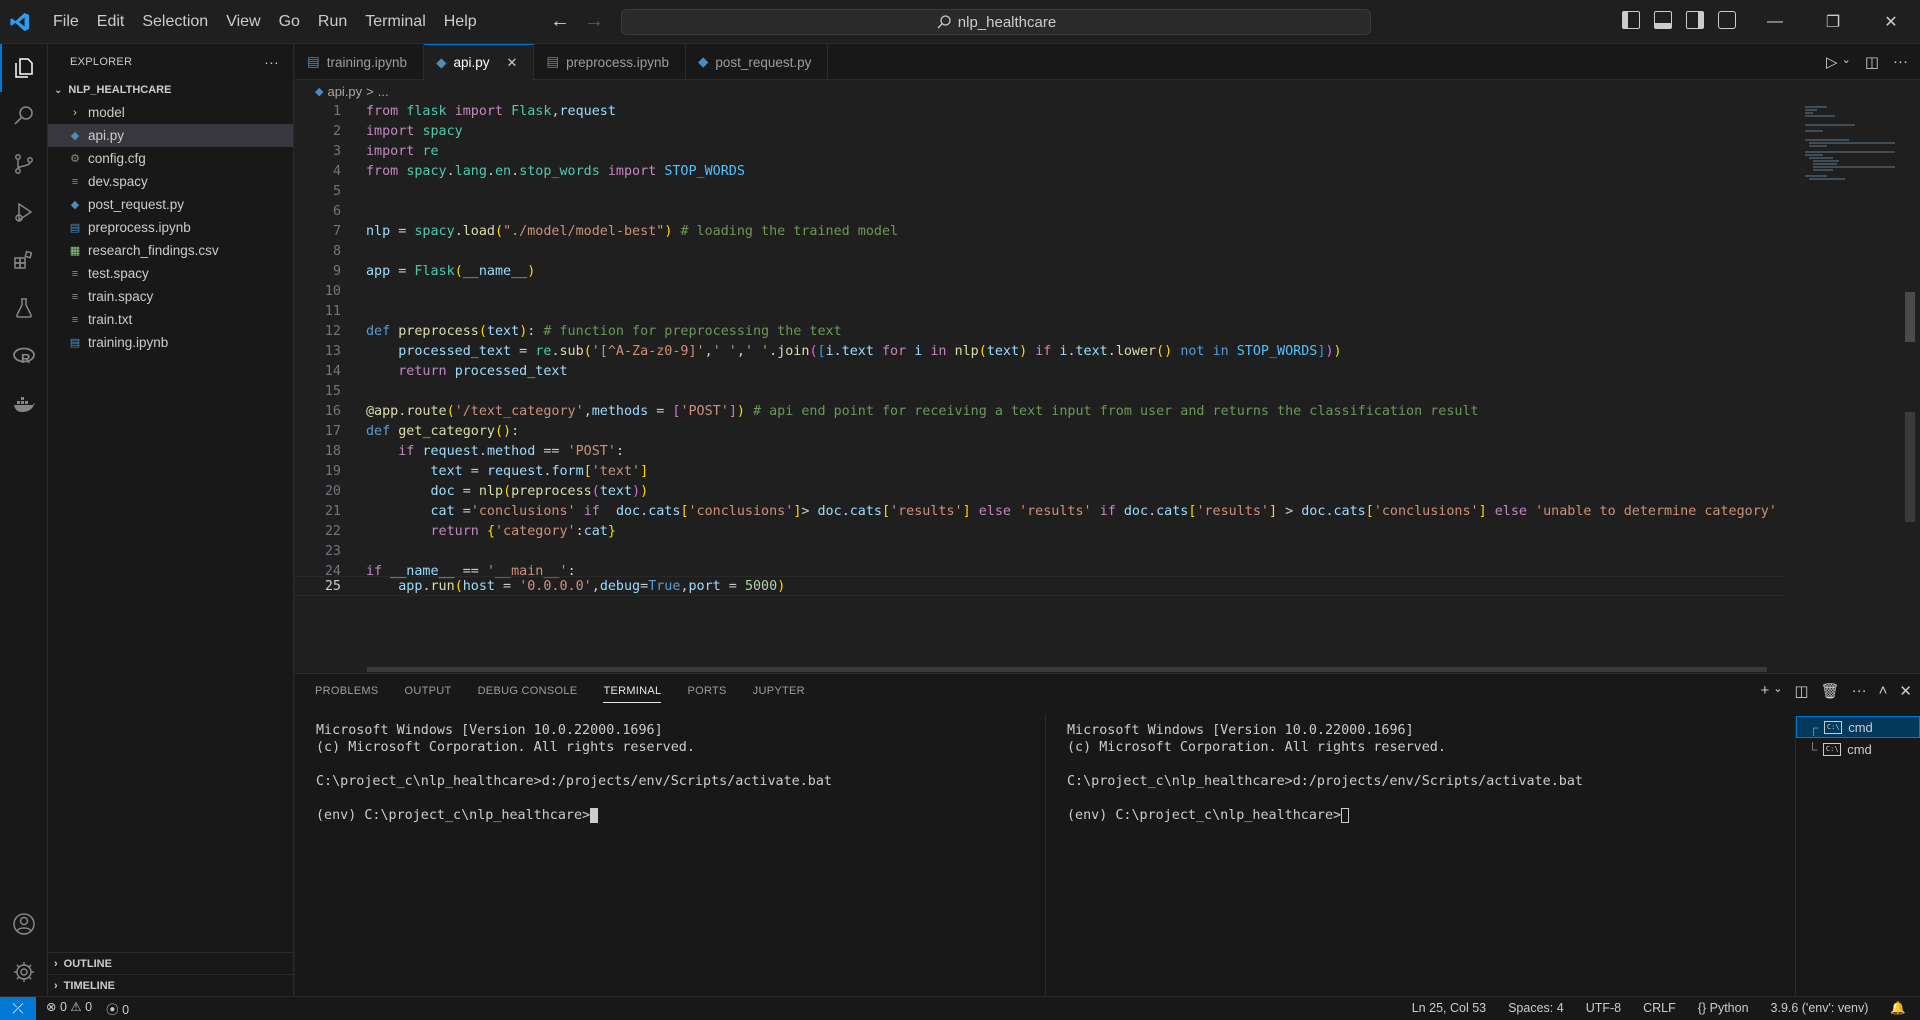 The height and width of the screenshot is (1020, 1920). Describe the element at coordinates (56, 963) in the screenshot. I see `chevron-right-icon: ›` at that location.